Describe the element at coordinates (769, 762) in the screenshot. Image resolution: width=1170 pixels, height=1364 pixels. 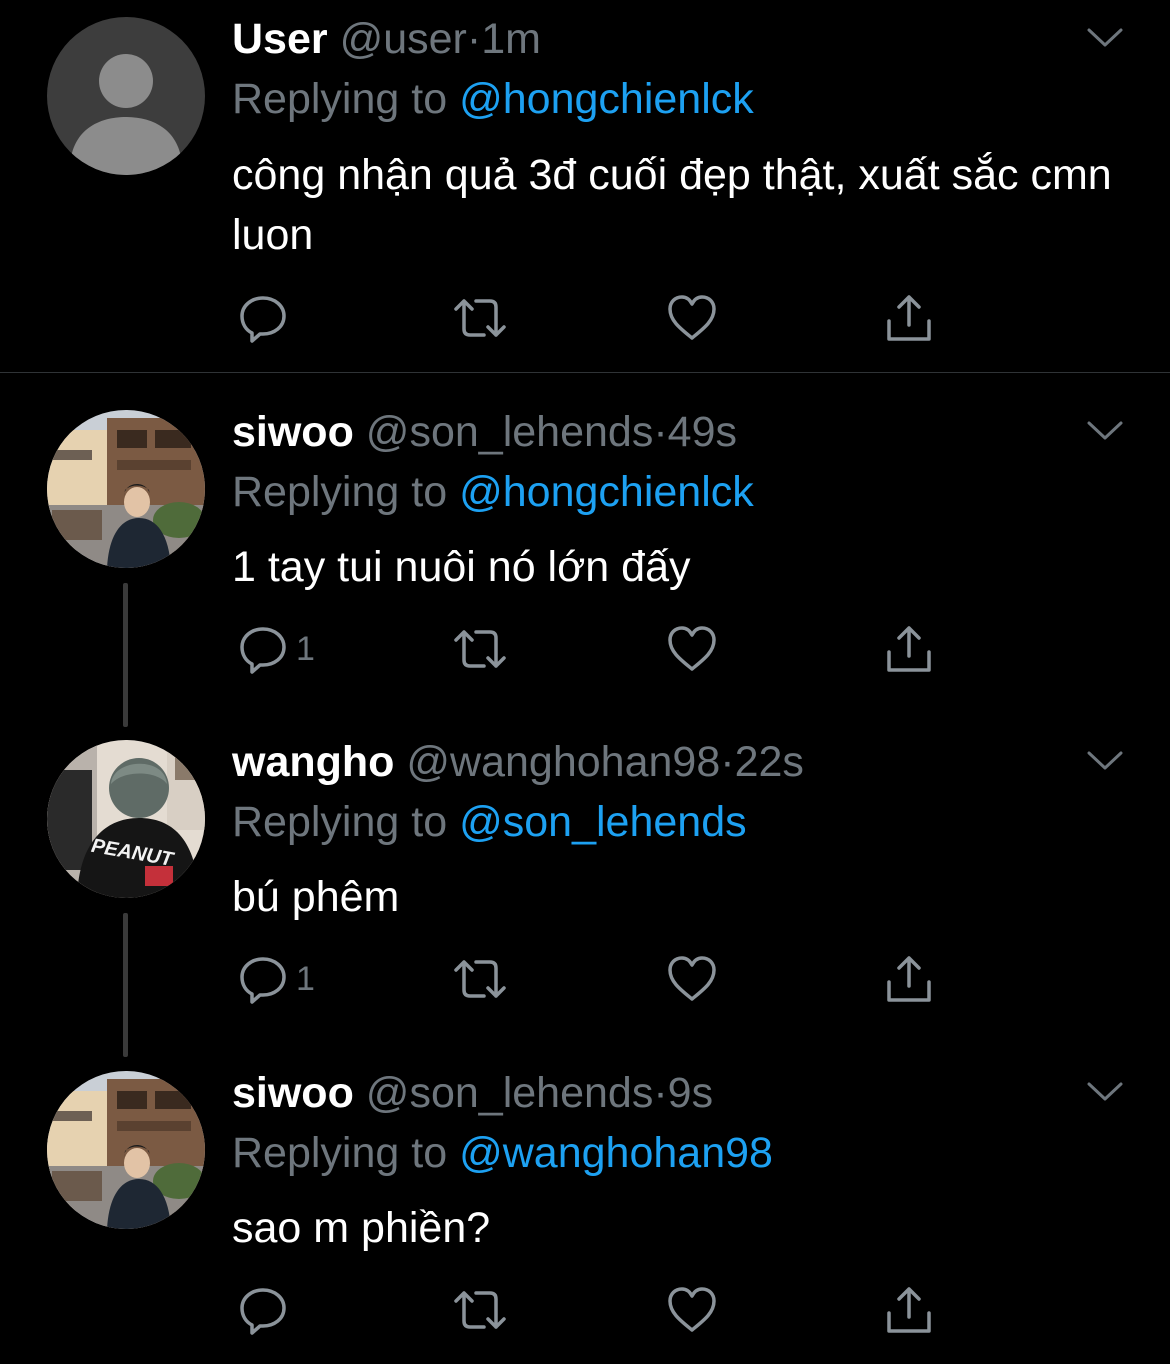
I see `timestamp: 22s` at that location.